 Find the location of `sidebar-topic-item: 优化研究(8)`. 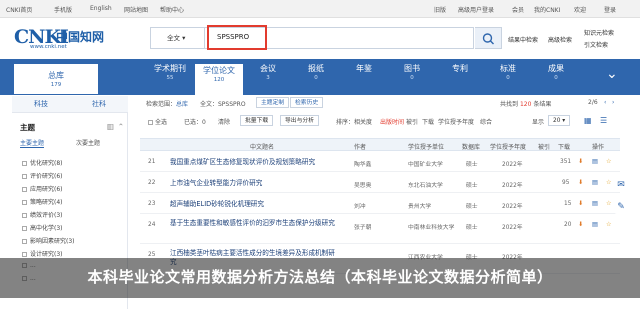

sidebar-topic-item: 优化研究(8) is located at coordinates (42, 162).